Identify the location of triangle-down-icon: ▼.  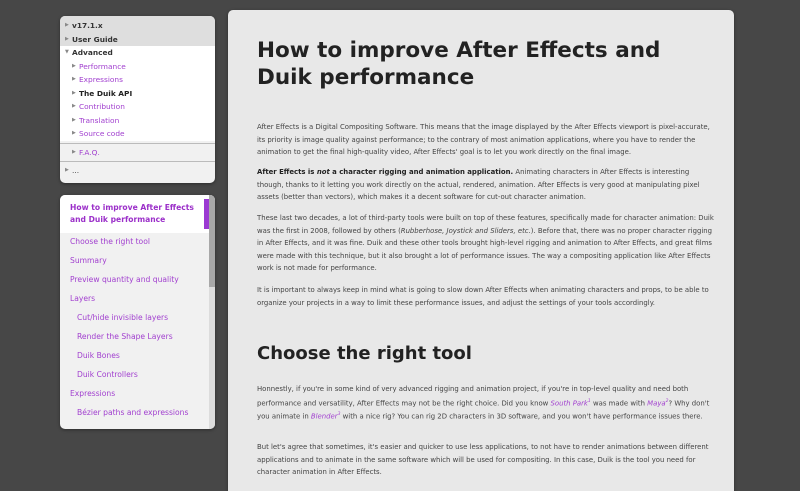
(67, 52).